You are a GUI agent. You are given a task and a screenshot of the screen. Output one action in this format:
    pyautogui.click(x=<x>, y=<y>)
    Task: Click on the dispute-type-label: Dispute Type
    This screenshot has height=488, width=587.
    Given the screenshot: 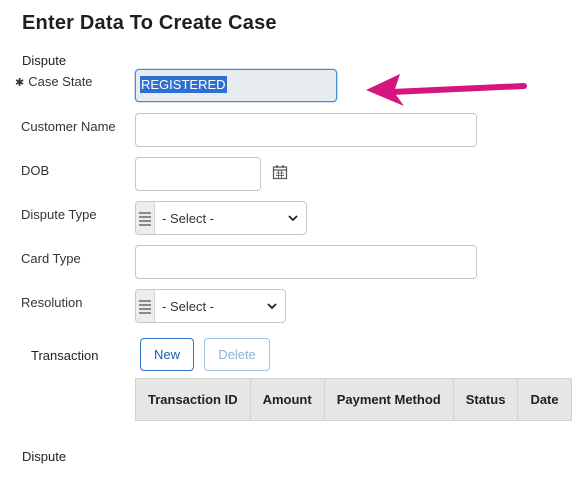 What is the action you would take?
    pyautogui.click(x=59, y=214)
    